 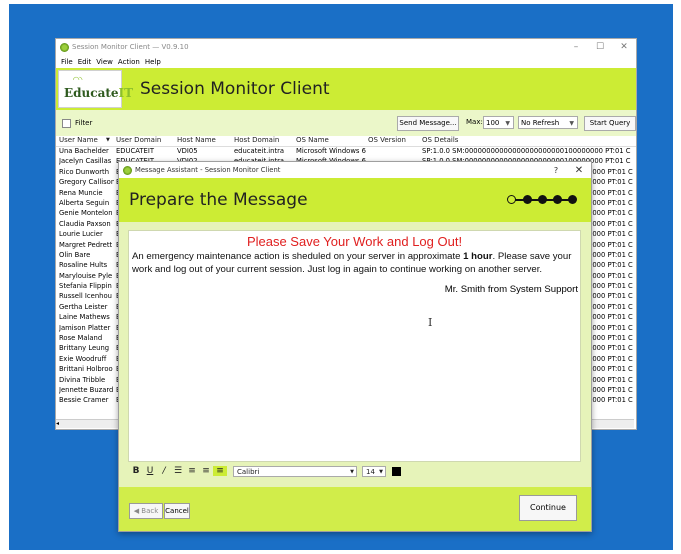 I want to click on refresh-select: No Refresh ▼, so click(x=548, y=122).